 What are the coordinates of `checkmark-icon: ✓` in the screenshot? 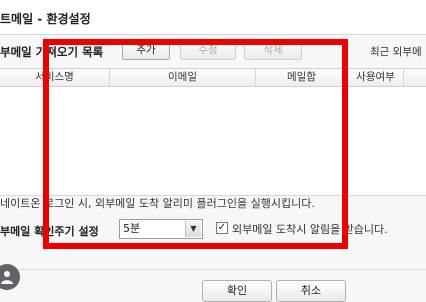 It's located at (222, 227).